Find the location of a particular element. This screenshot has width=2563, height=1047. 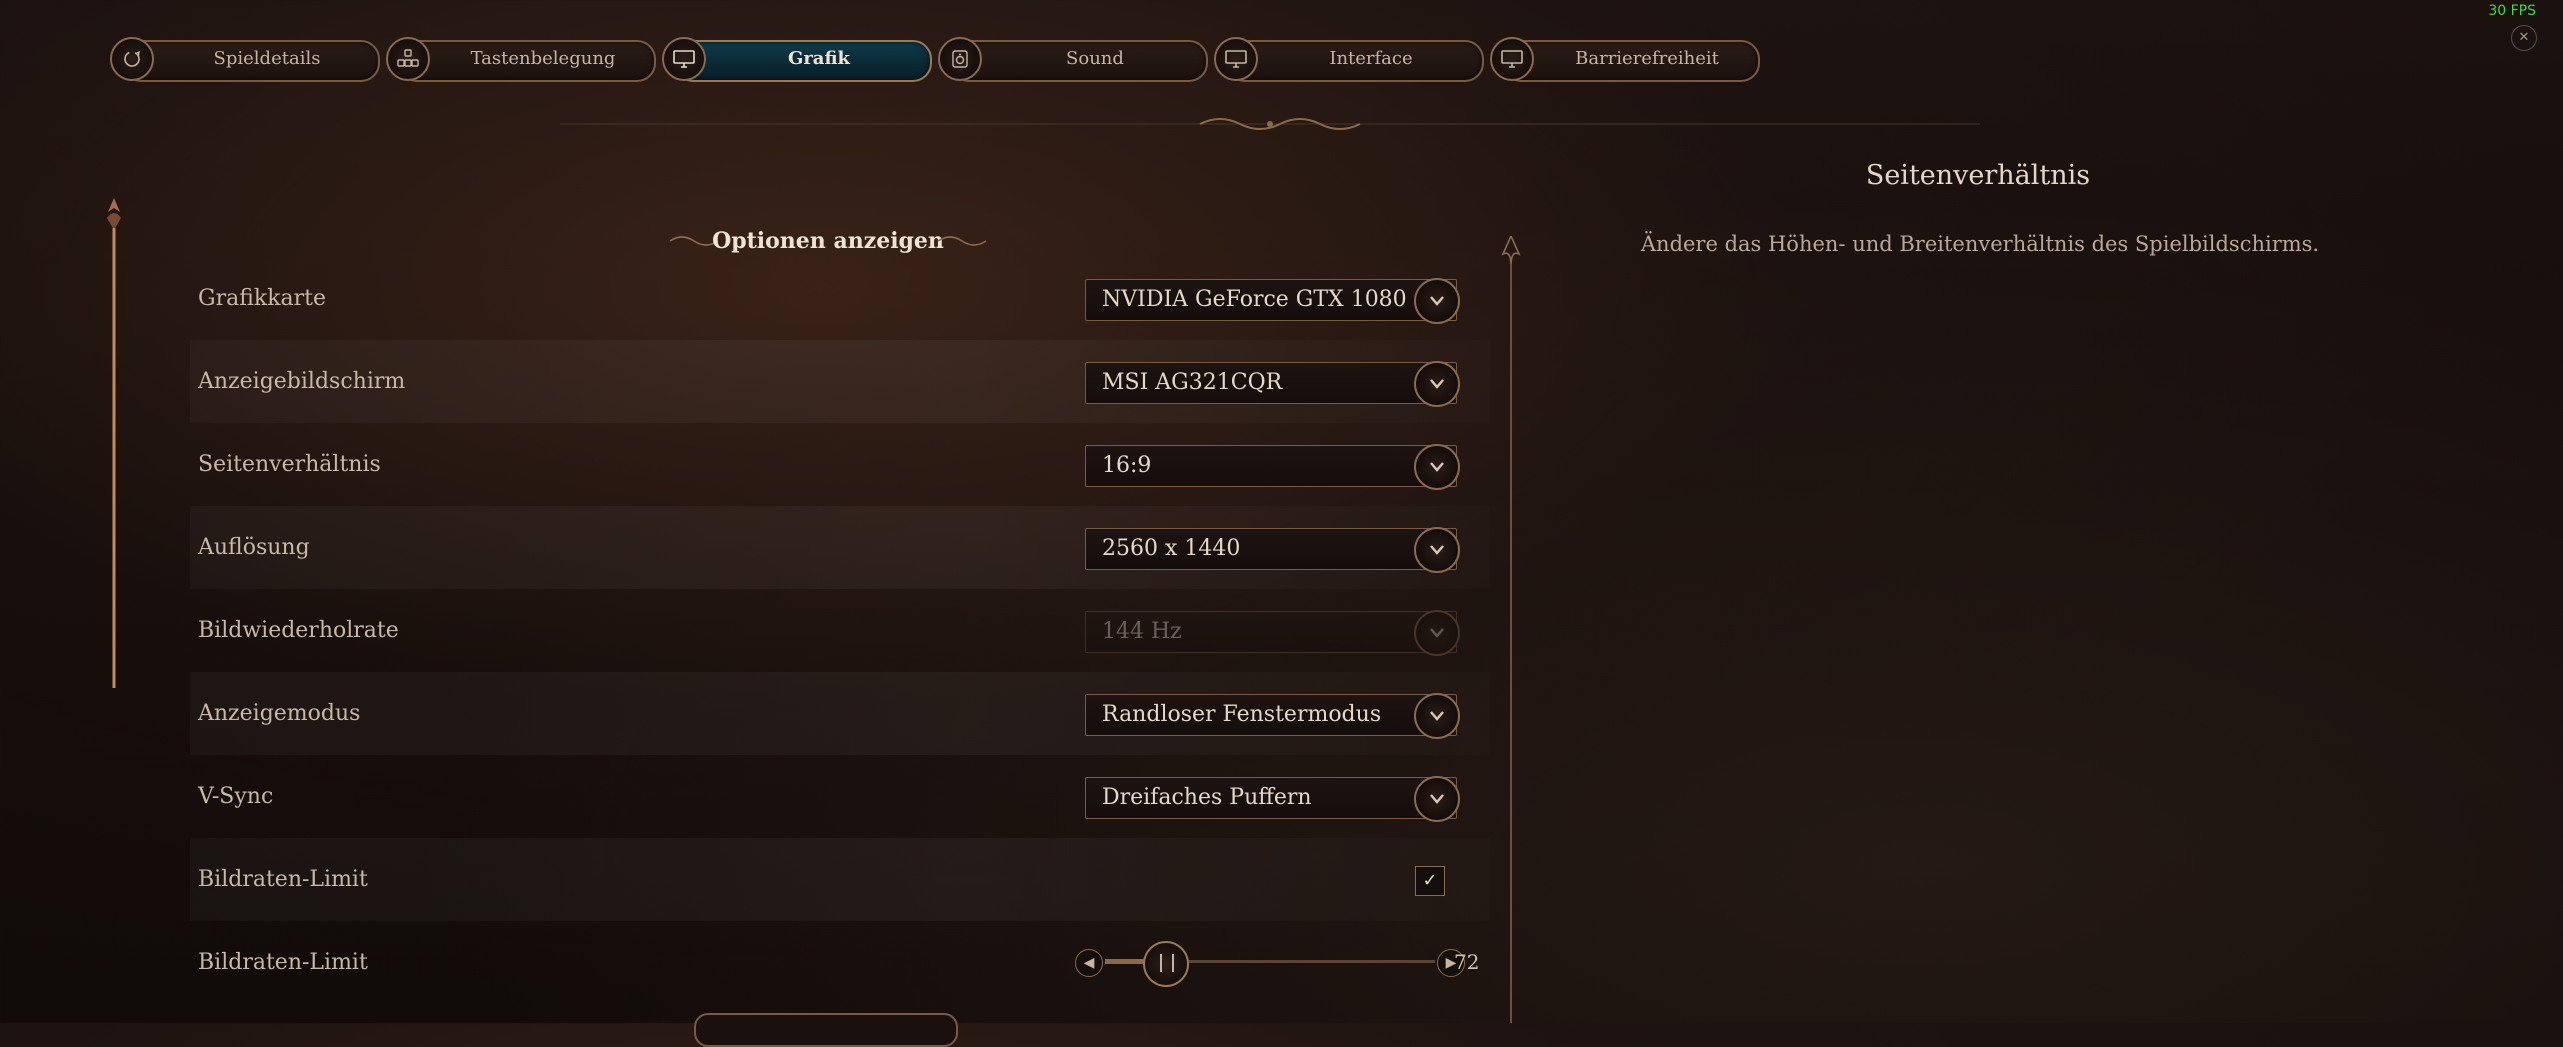

dropdown-value: 2560 x 1440 is located at coordinates (1171, 548).